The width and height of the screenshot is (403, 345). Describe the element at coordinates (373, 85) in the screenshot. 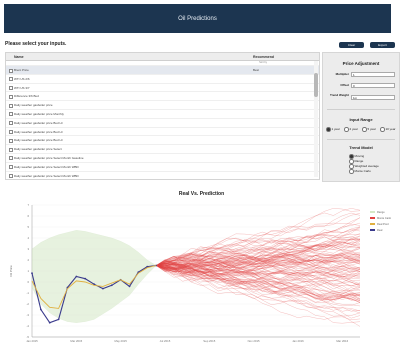

I see `offset-input: 0` at that location.